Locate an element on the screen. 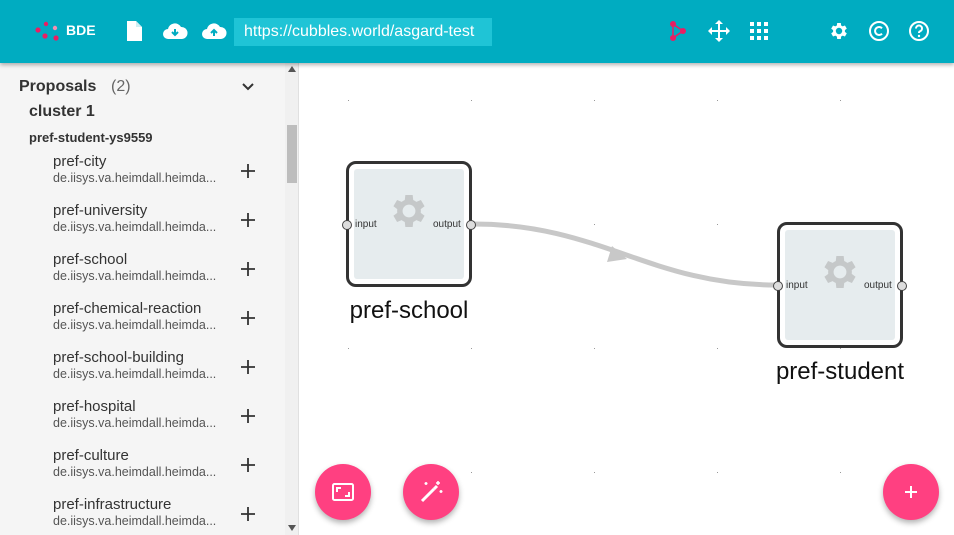  auto-layout-button is located at coordinates (431, 492).